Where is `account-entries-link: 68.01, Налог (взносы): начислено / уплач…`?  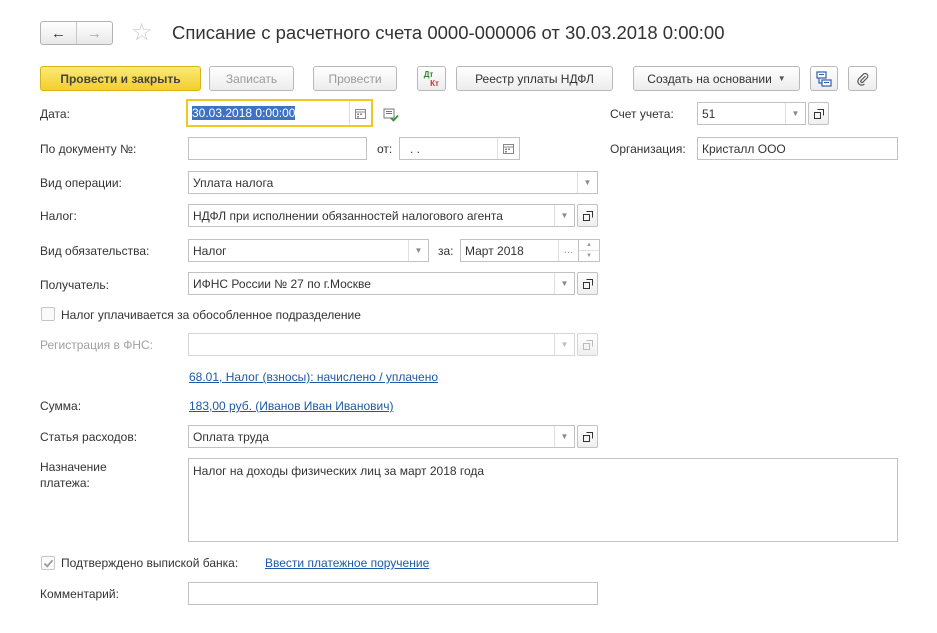 account-entries-link: 68.01, Налог (взносы): начислено / уплач… is located at coordinates (313, 377).